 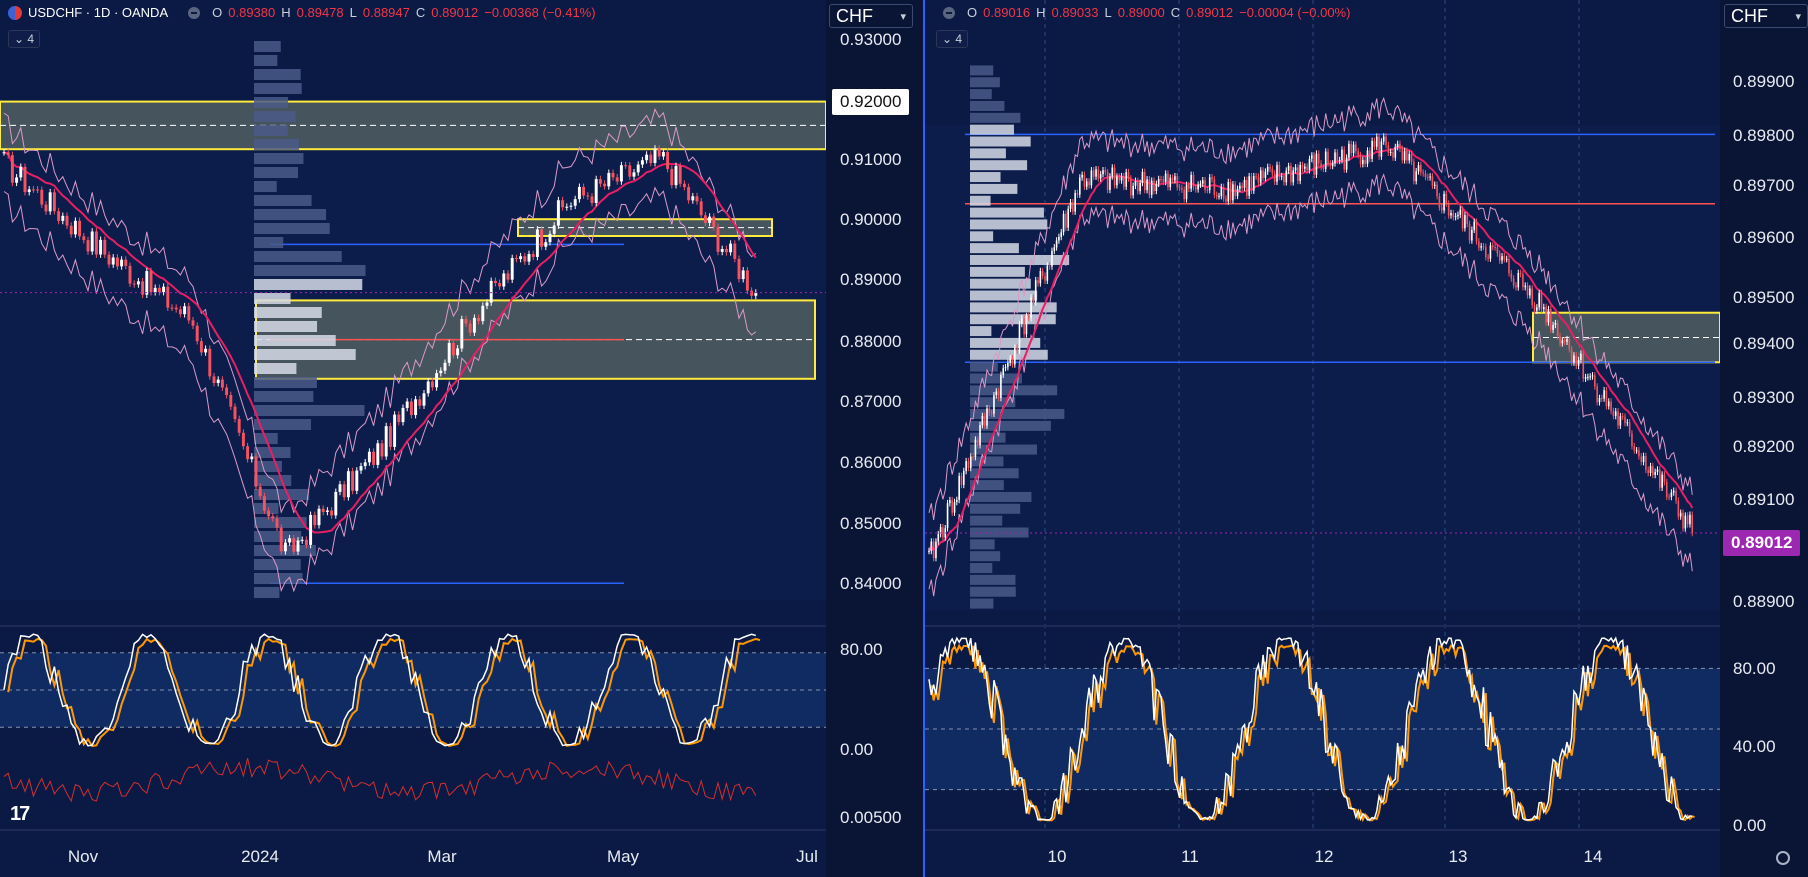 What do you see at coordinates (442, 856) in the screenshot?
I see `time-tick-label: Mar` at bounding box center [442, 856].